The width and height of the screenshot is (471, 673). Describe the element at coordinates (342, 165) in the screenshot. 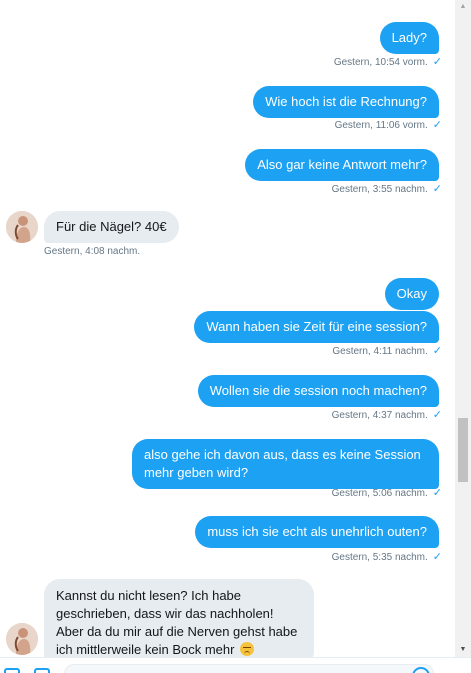

I see `sent-message: Also gar keine Antwort mehr?` at that location.